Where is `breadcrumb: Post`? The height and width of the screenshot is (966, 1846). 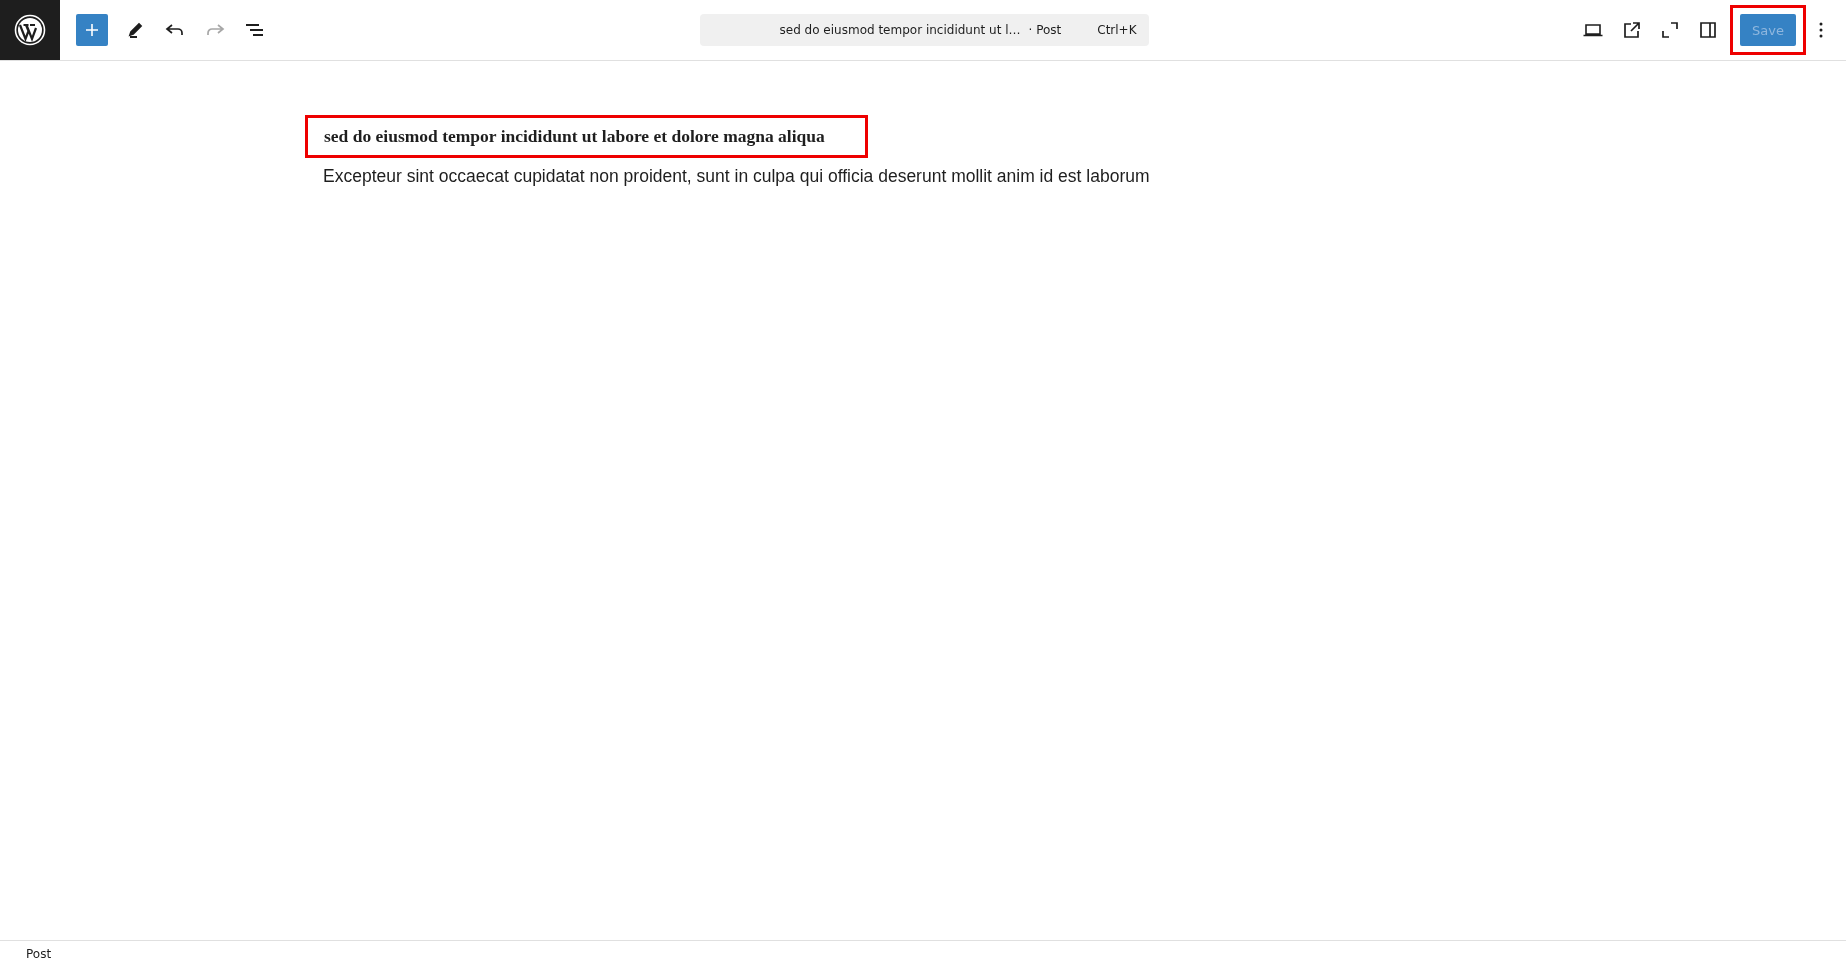 breadcrumb: Post is located at coordinates (39, 953).